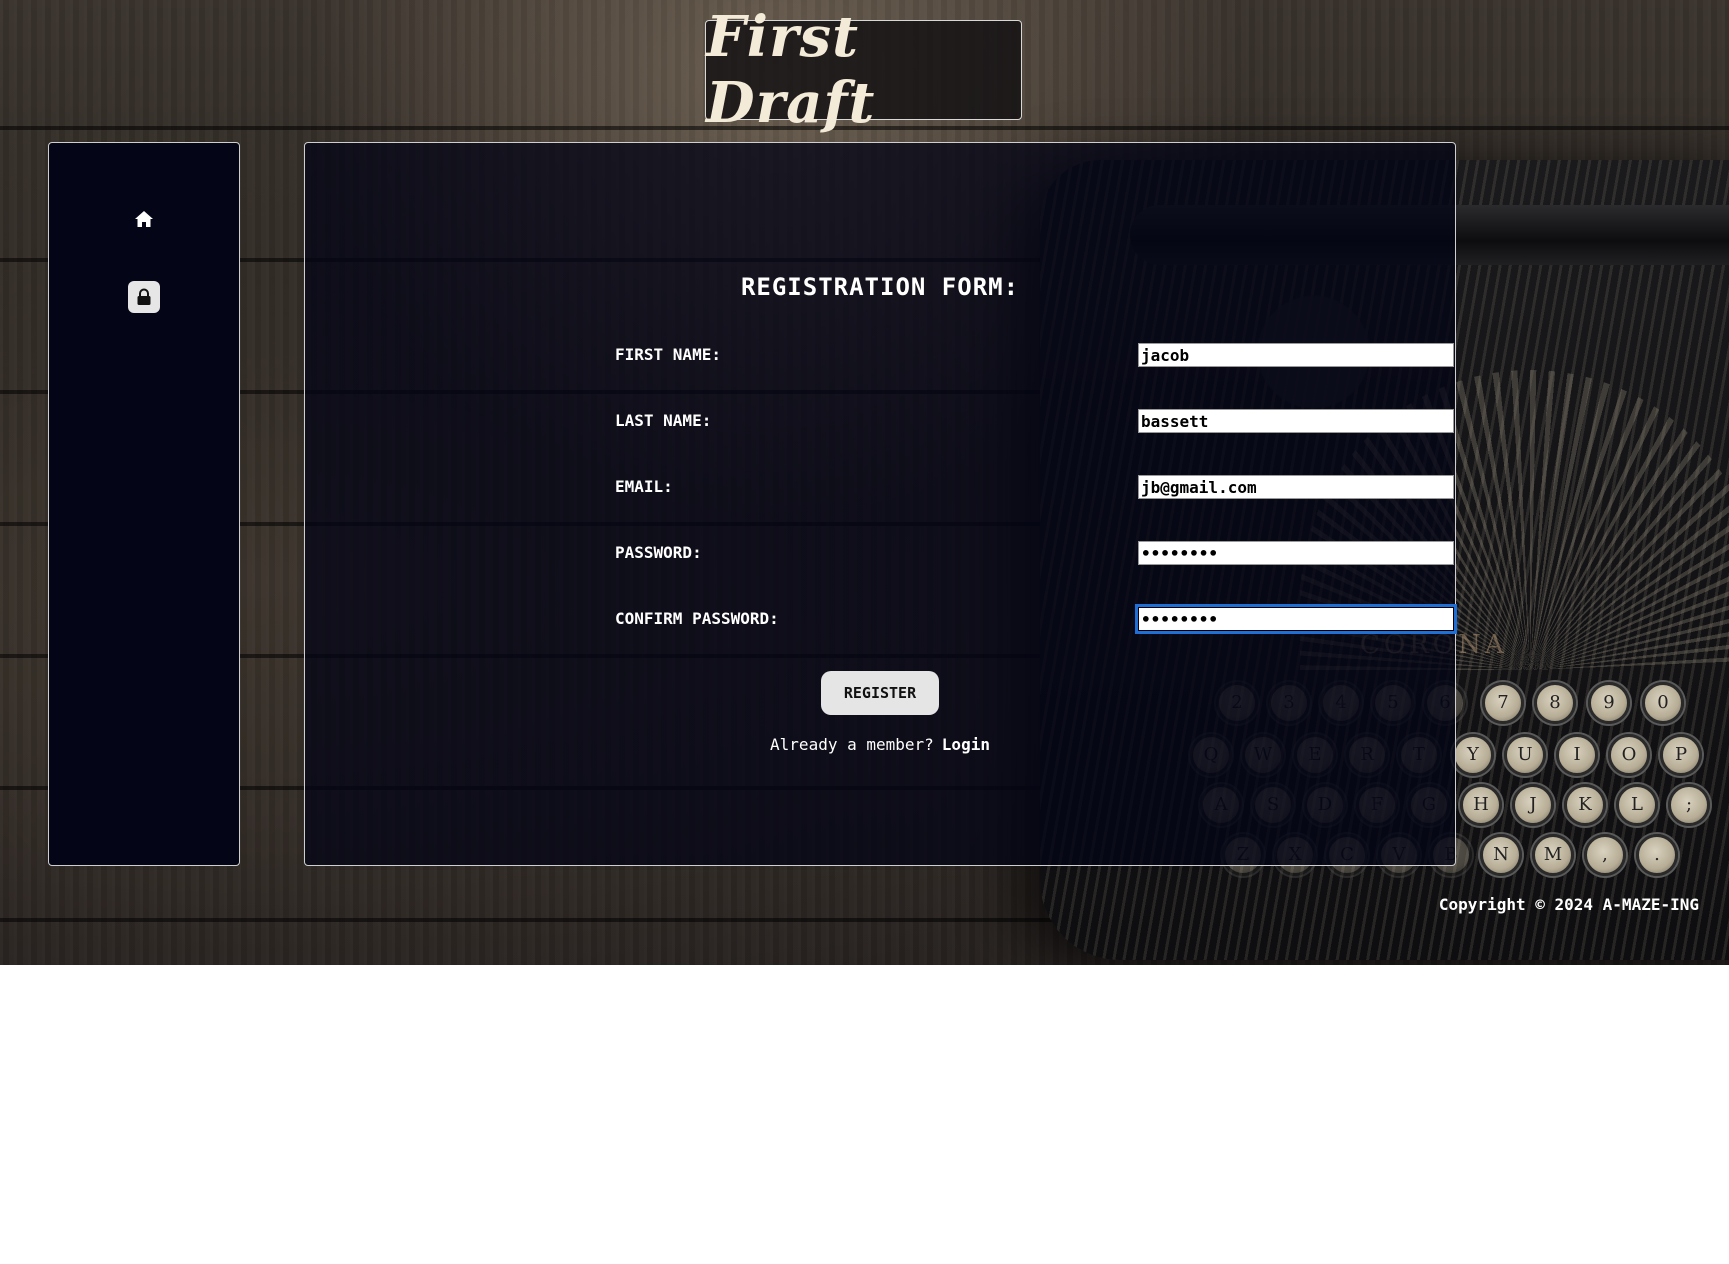 This screenshot has height=1264, width=1729. I want to click on email-row: EMAIL:, so click(1034, 489).